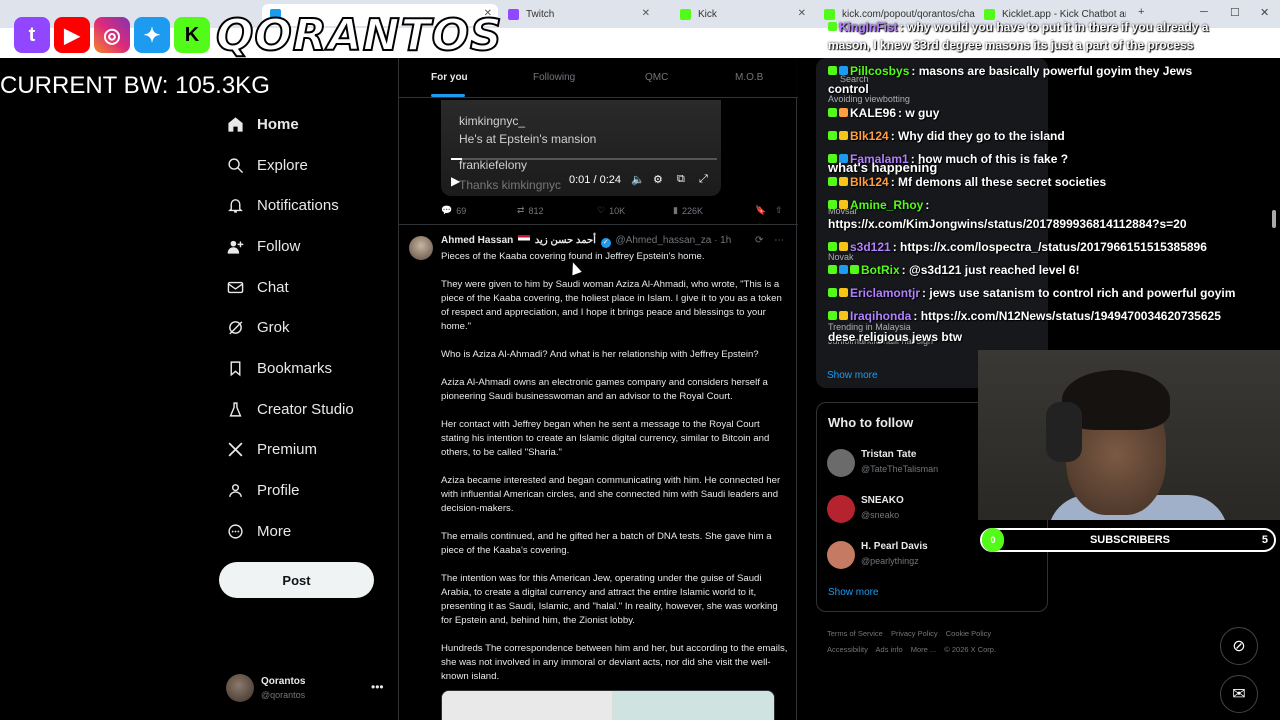 This screenshot has height=720, width=1280. What do you see at coordinates (377, 687) in the screenshot?
I see `more-dots-icon: •••` at bounding box center [377, 687].